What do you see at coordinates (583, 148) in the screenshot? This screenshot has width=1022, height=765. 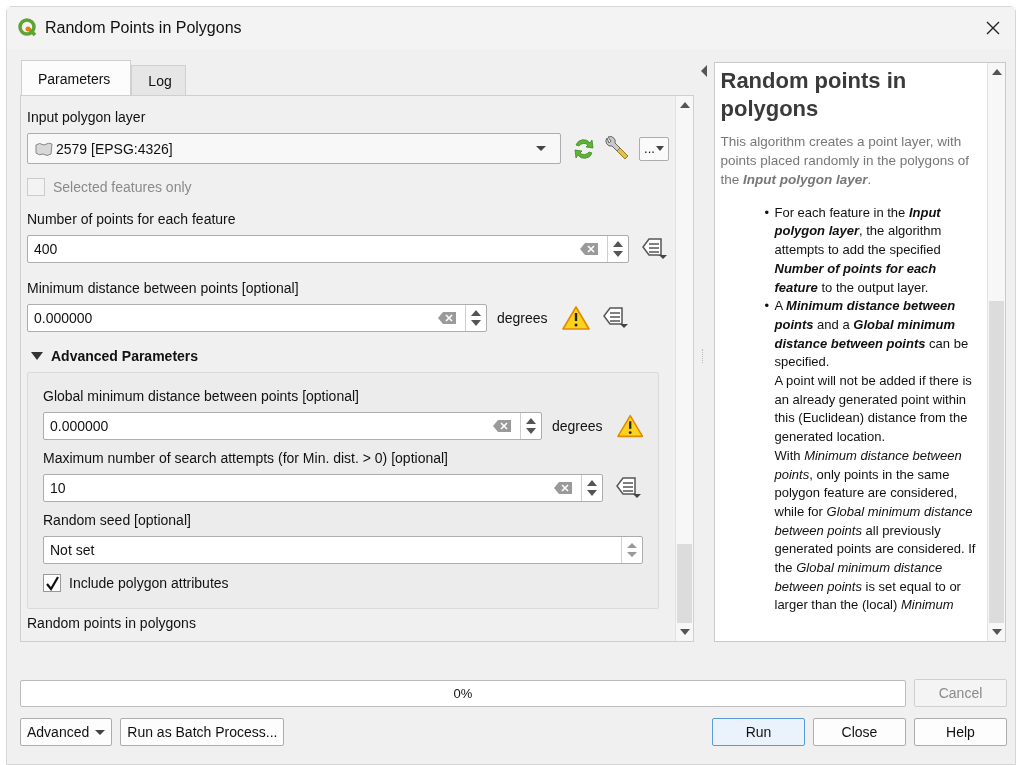 I see `iterate-icon` at bounding box center [583, 148].